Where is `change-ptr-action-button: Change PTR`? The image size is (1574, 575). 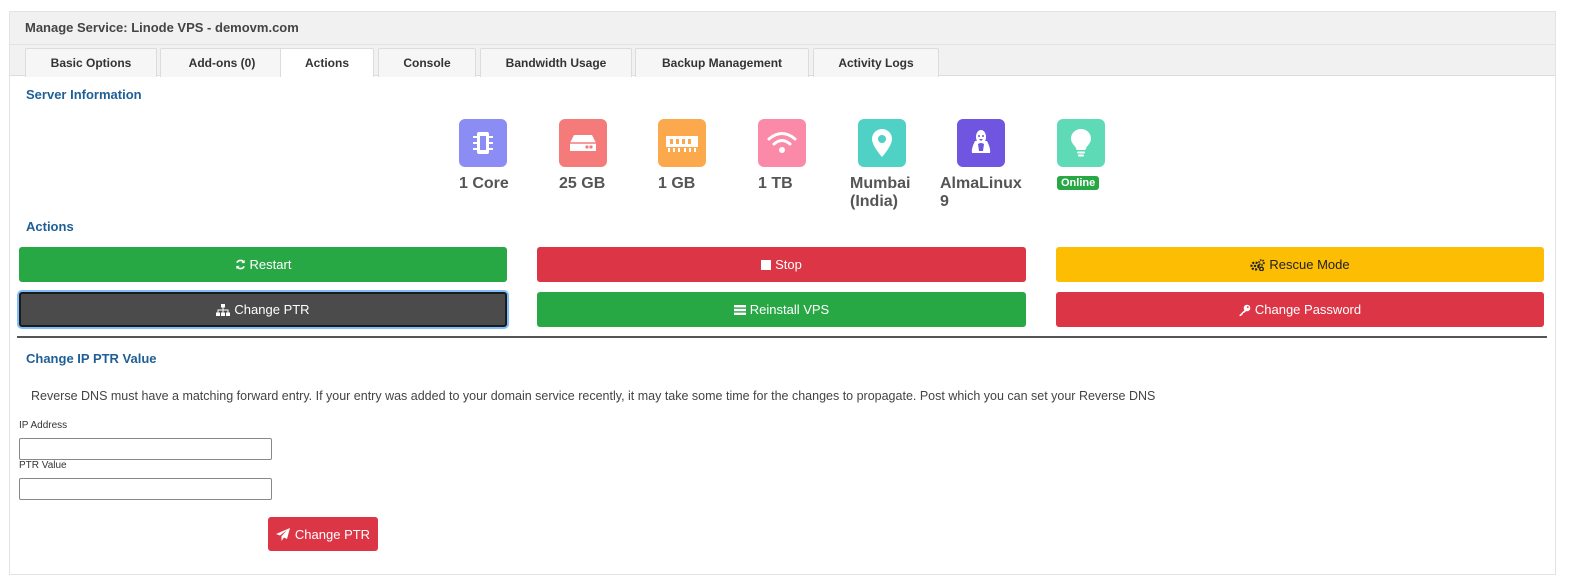
change-ptr-action-button: Change PTR is located at coordinates (263, 309).